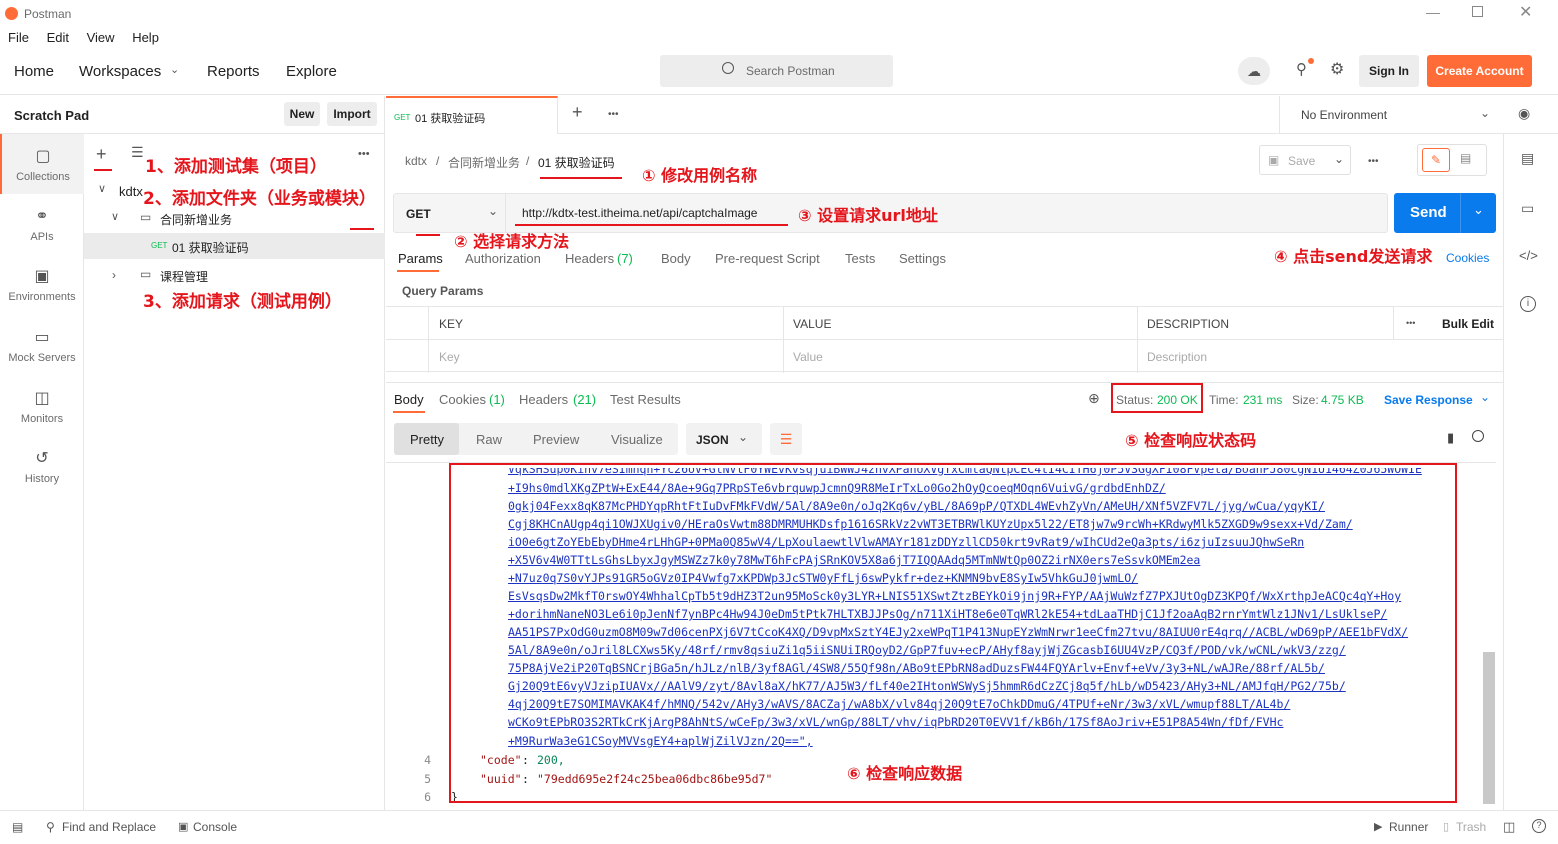 Image resolution: width=1558 pixels, height=844 pixels. Describe the element at coordinates (1477, 11) in the screenshot. I see `restore-icon` at that location.